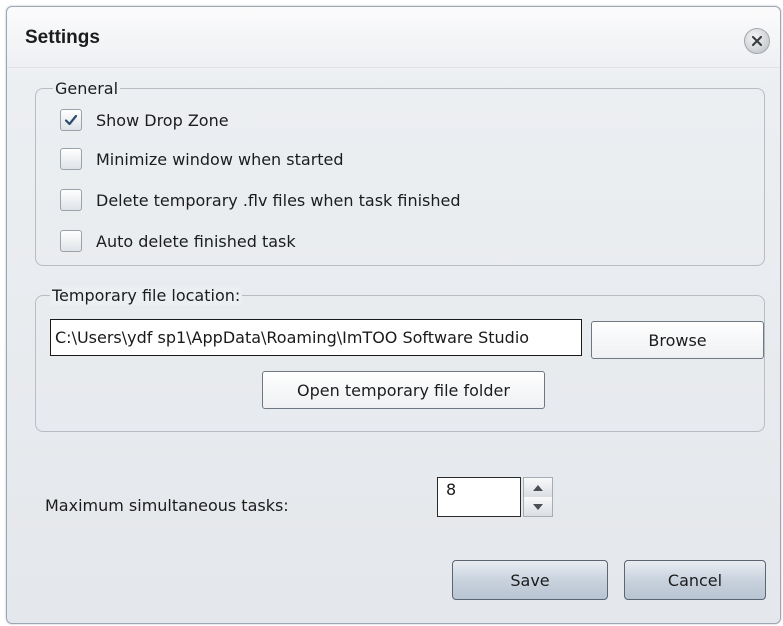 Image resolution: width=783 pixels, height=626 pixels. I want to click on close-button, so click(757, 41).